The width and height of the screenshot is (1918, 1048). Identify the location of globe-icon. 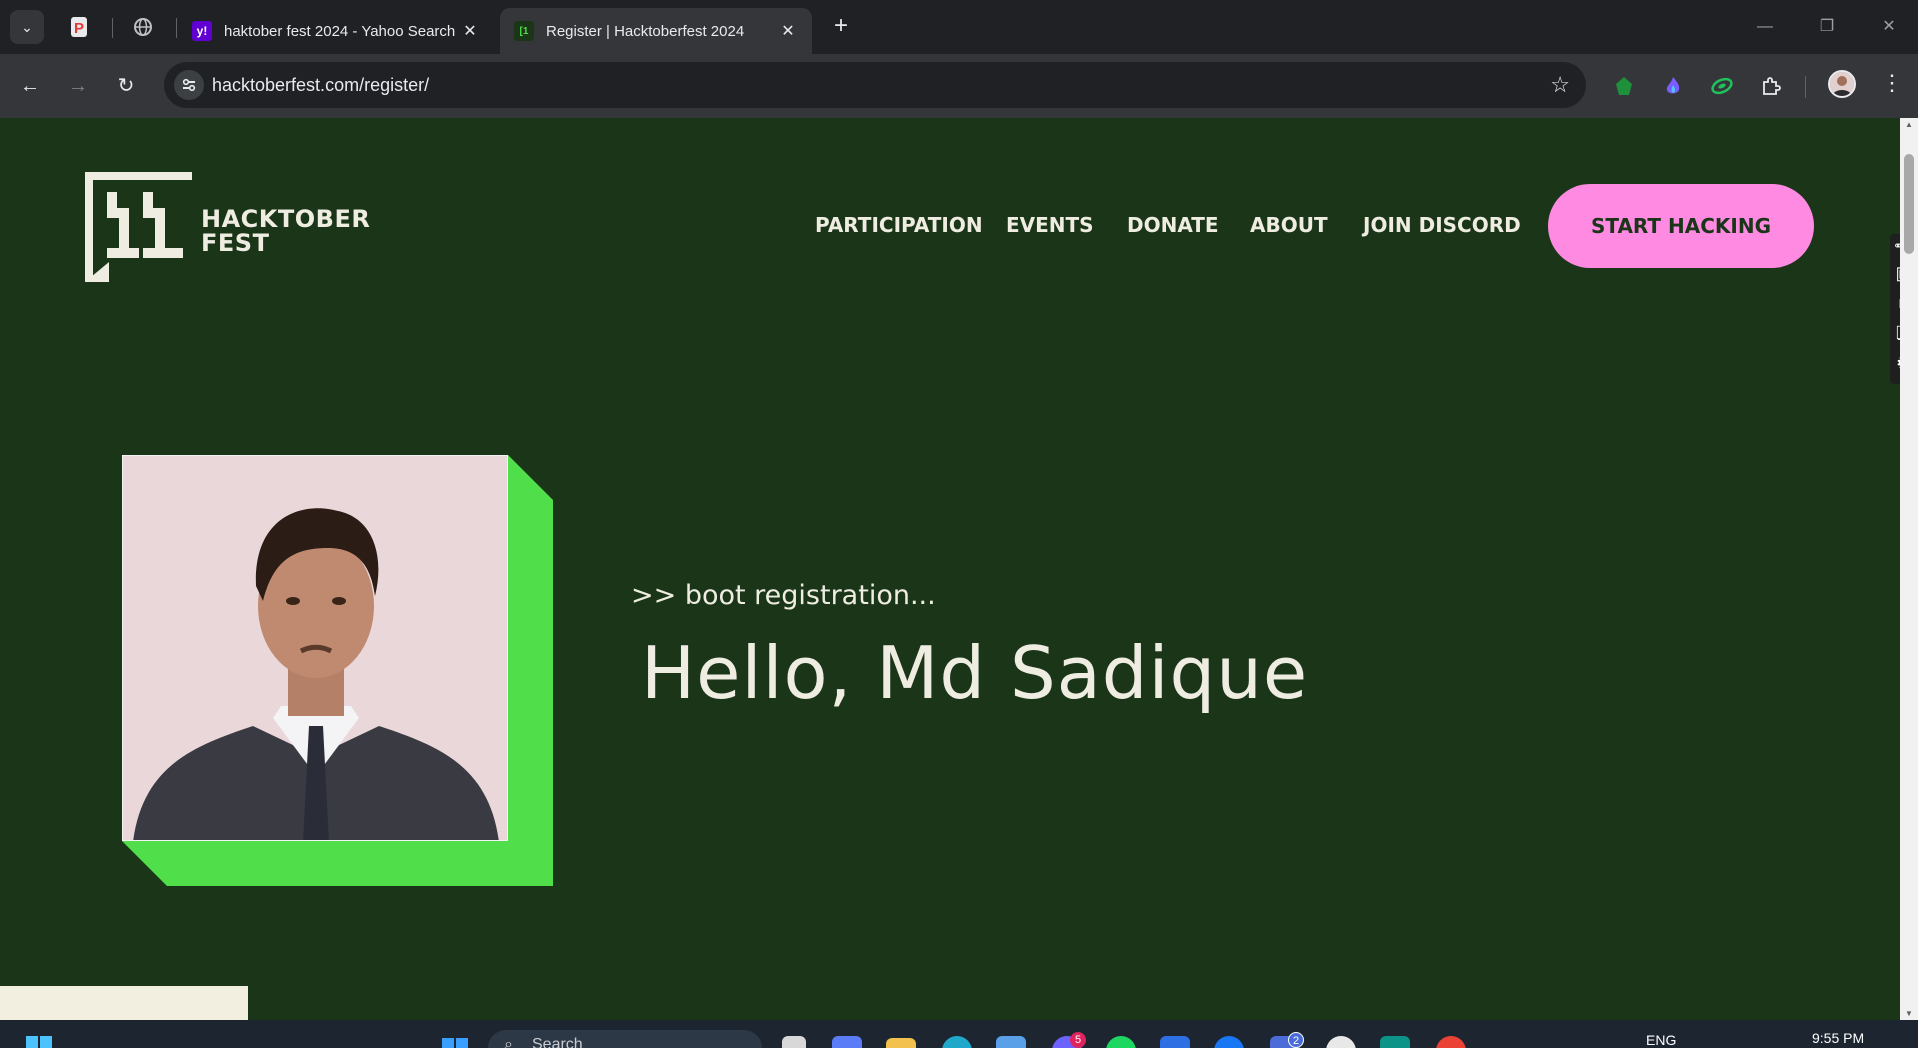
(143, 27).